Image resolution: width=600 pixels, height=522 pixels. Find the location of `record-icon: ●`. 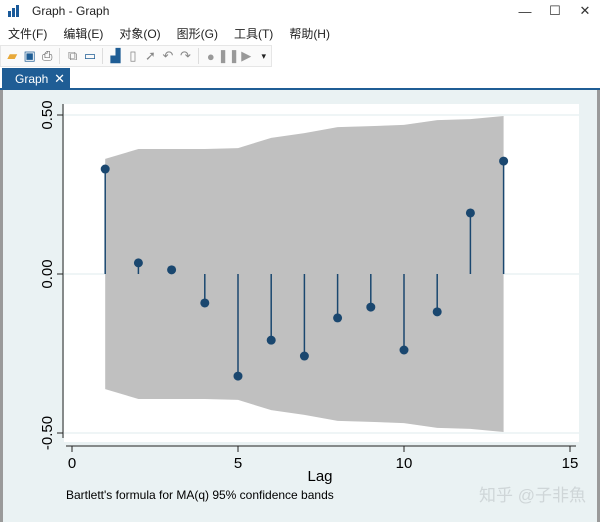

record-icon: ● is located at coordinates (211, 56).